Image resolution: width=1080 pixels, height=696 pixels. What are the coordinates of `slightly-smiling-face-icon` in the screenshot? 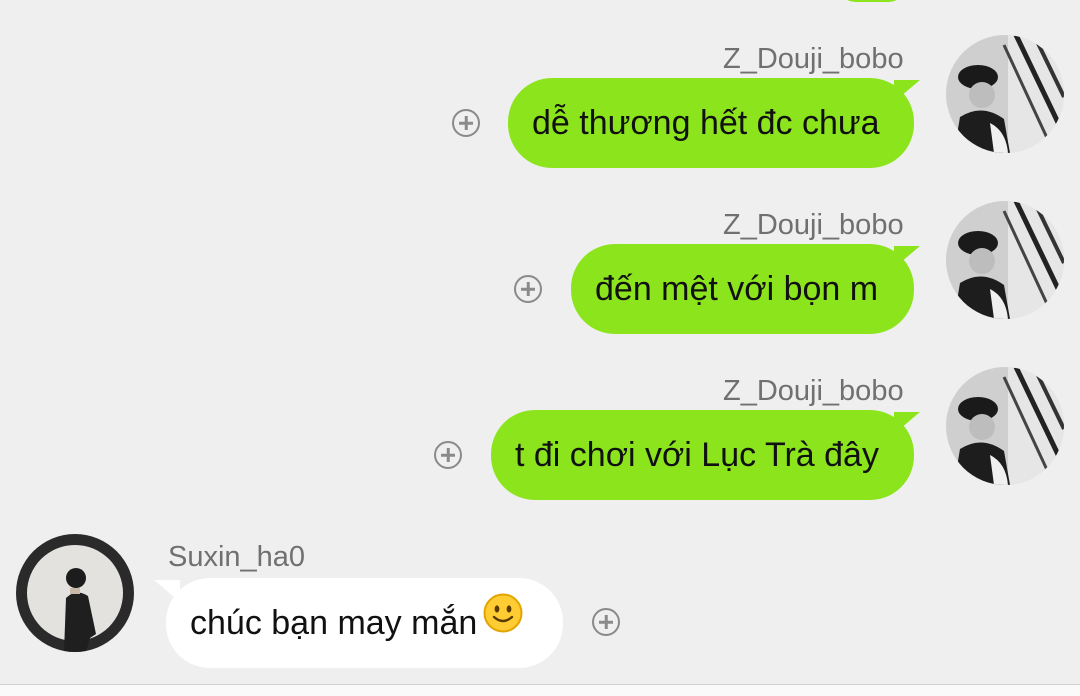 It's located at (503, 622).